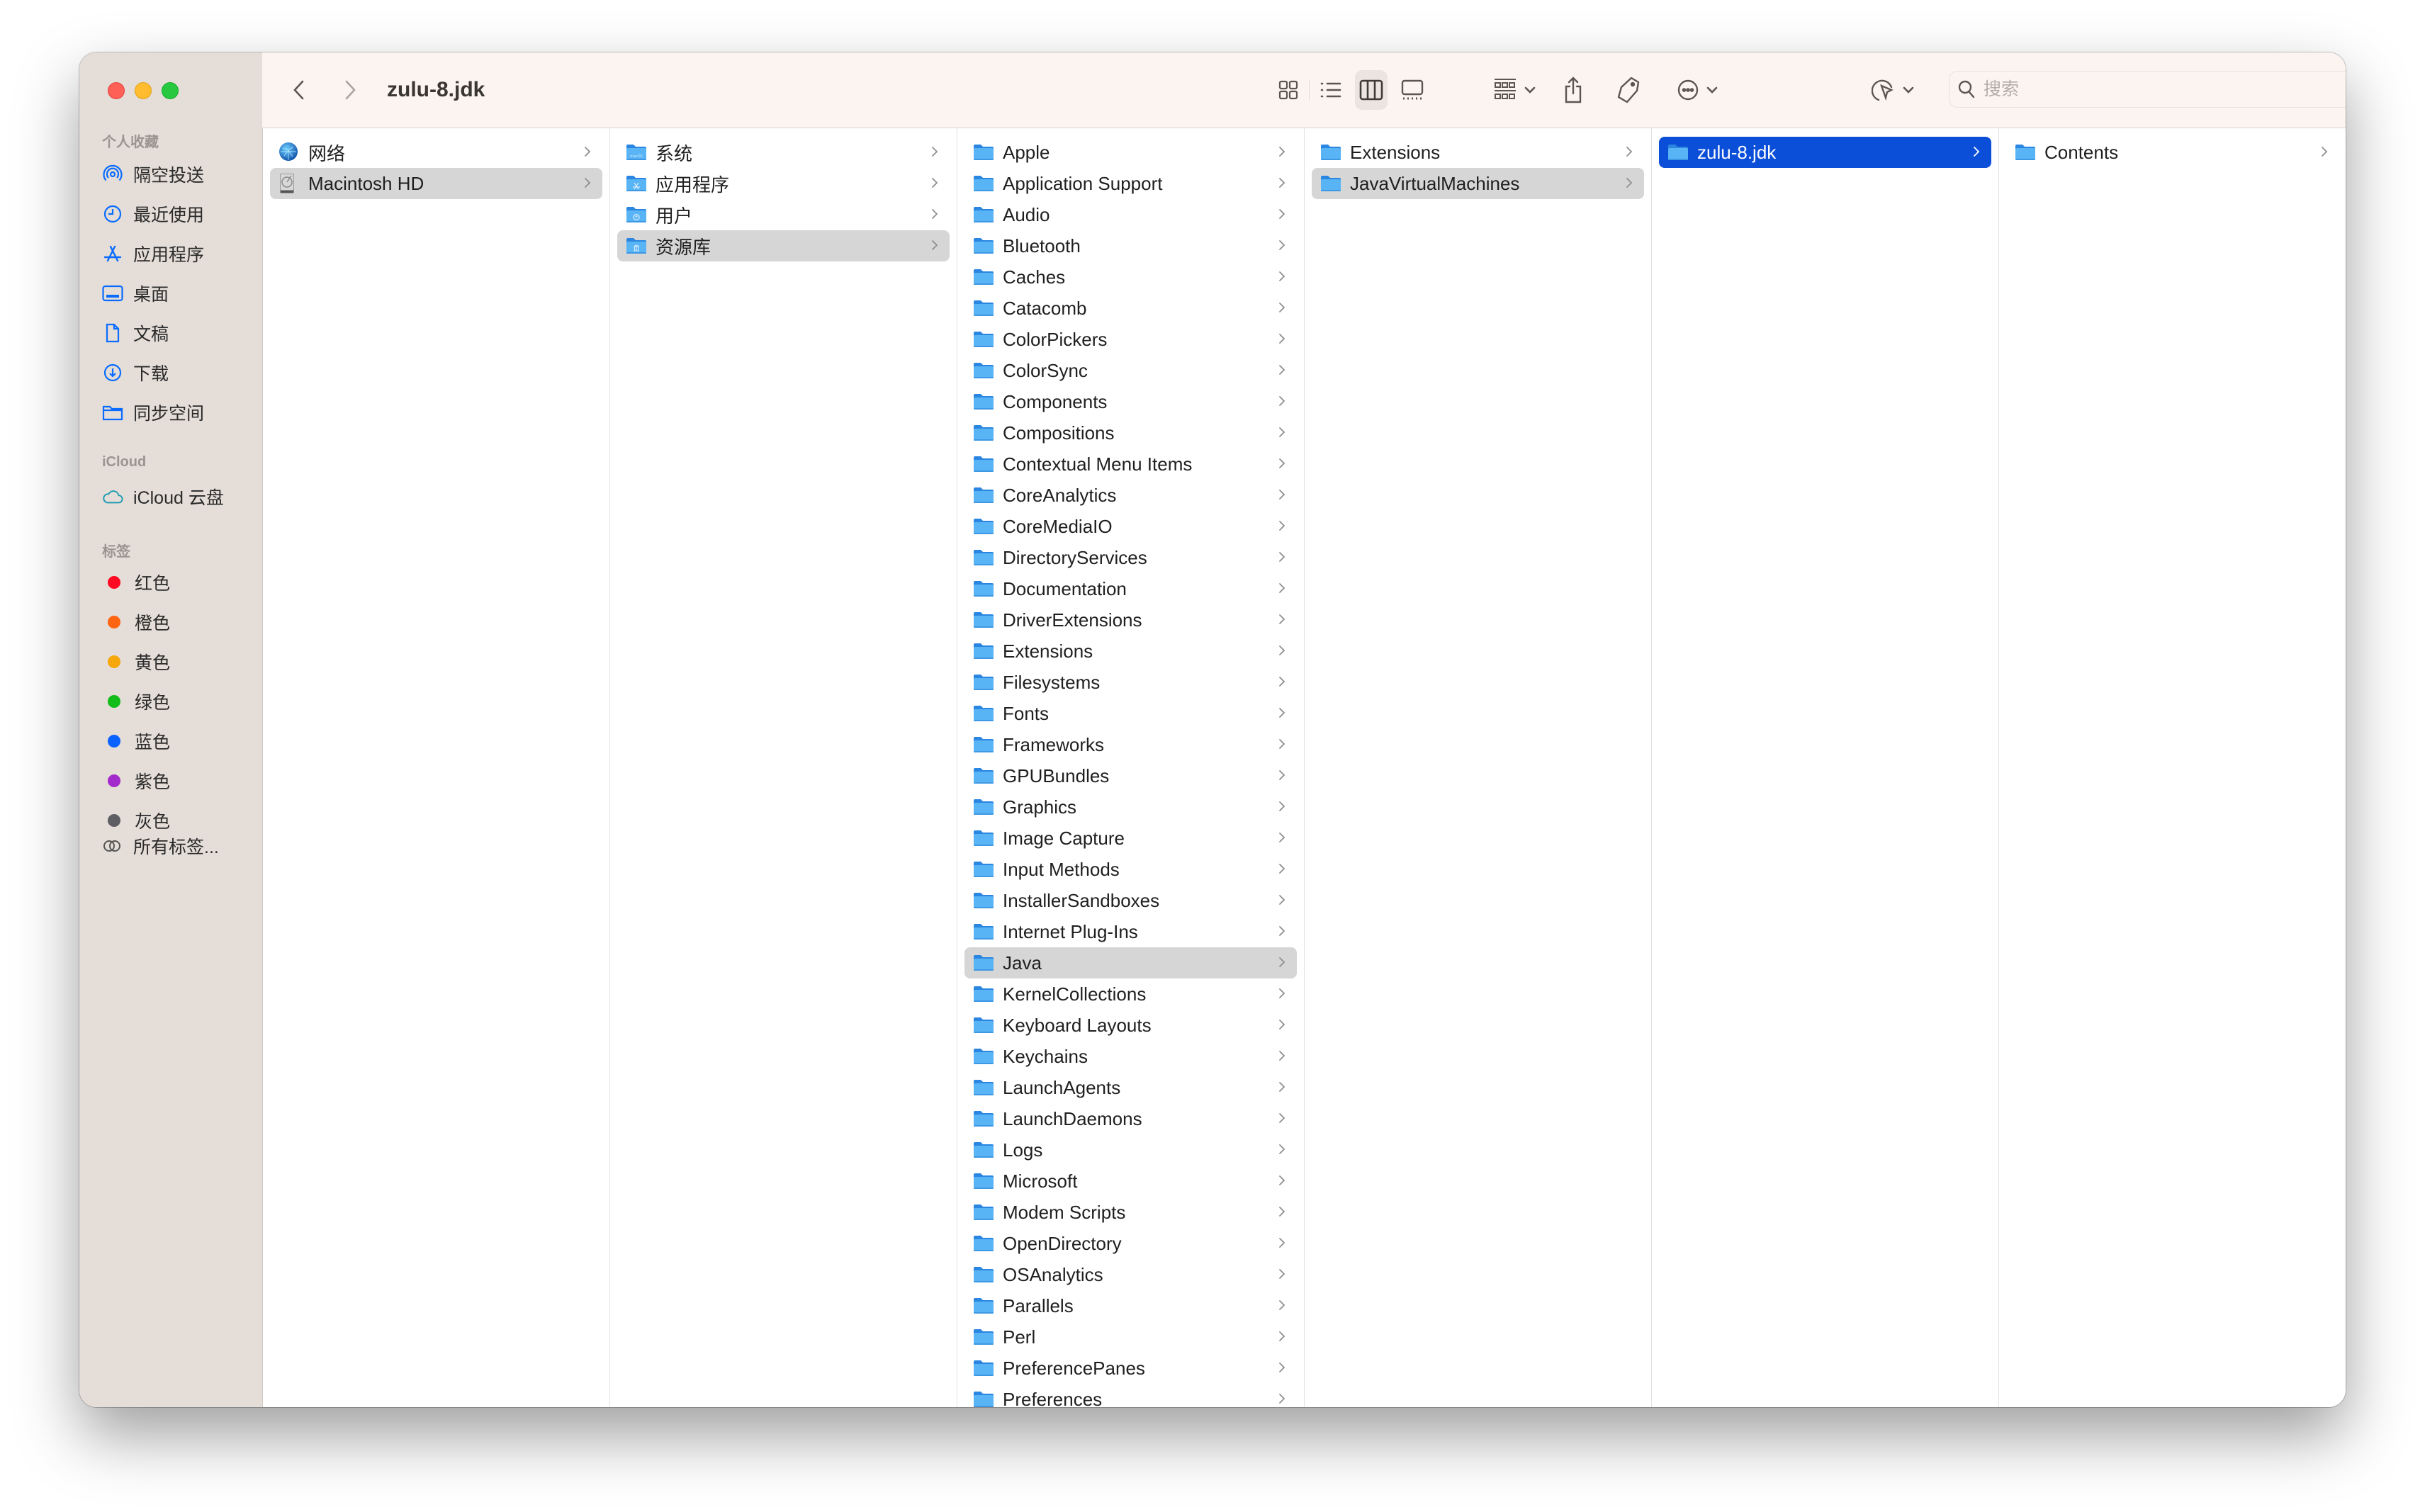 Image resolution: width=2425 pixels, height=1512 pixels. Describe the element at coordinates (2164, 89) in the screenshot. I see `search-input` at that location.